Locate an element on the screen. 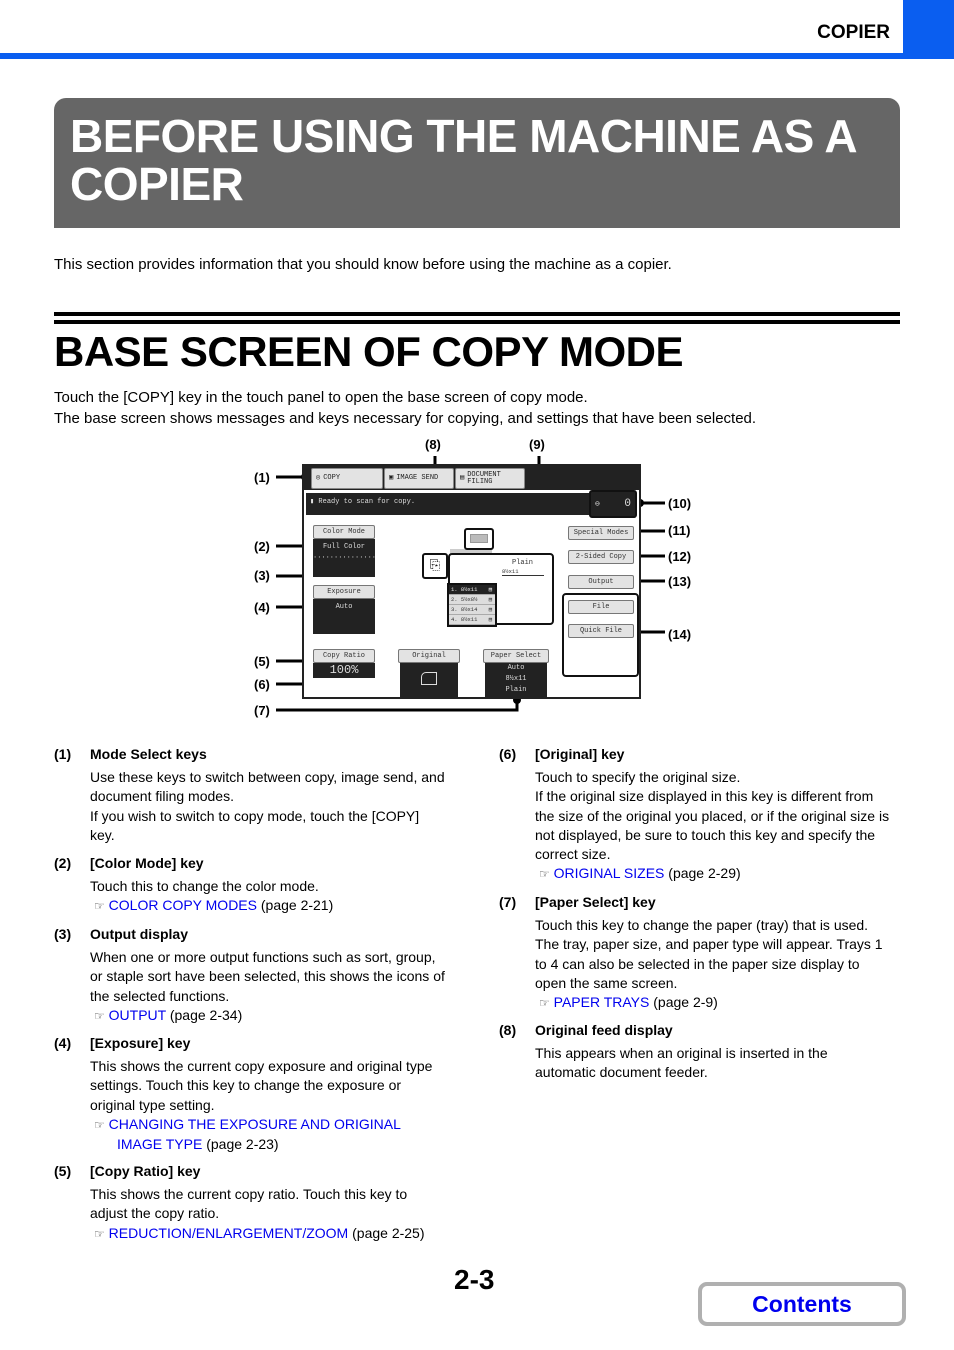 The image size is (954, 1350). callout-13: (13) is located at coordinates (680, 581).